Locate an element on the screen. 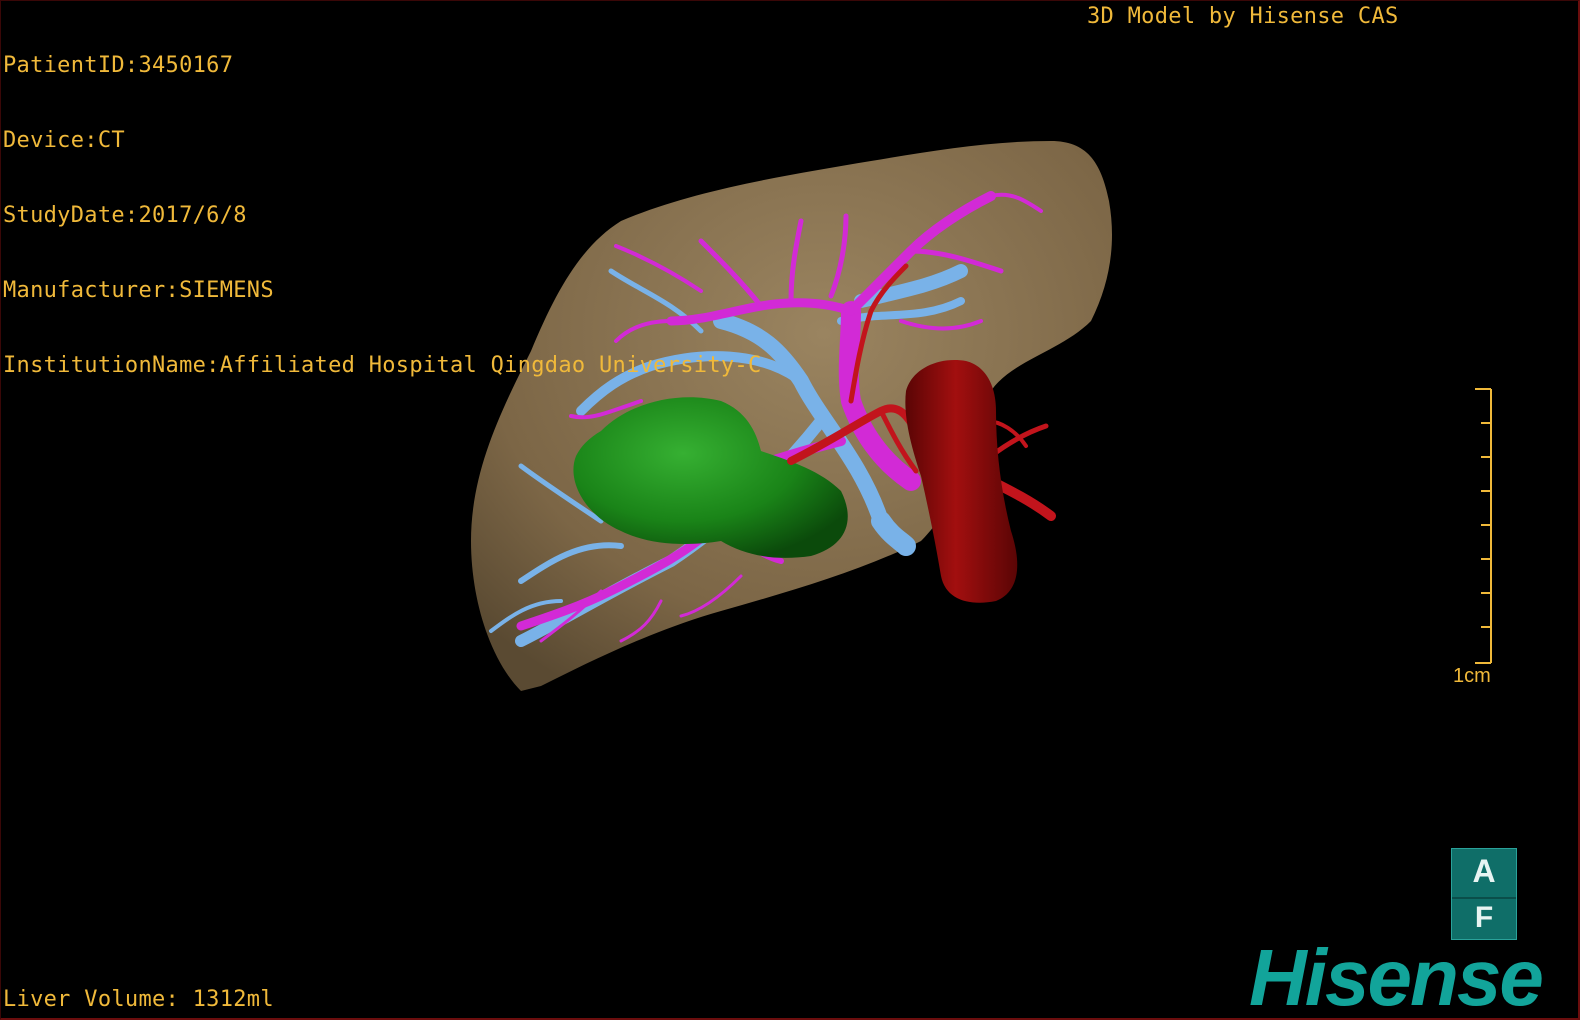 The image size is (1580, 1020). manufacturer: Manufacturer:SIEMENS is located at coordinates (138, 290).